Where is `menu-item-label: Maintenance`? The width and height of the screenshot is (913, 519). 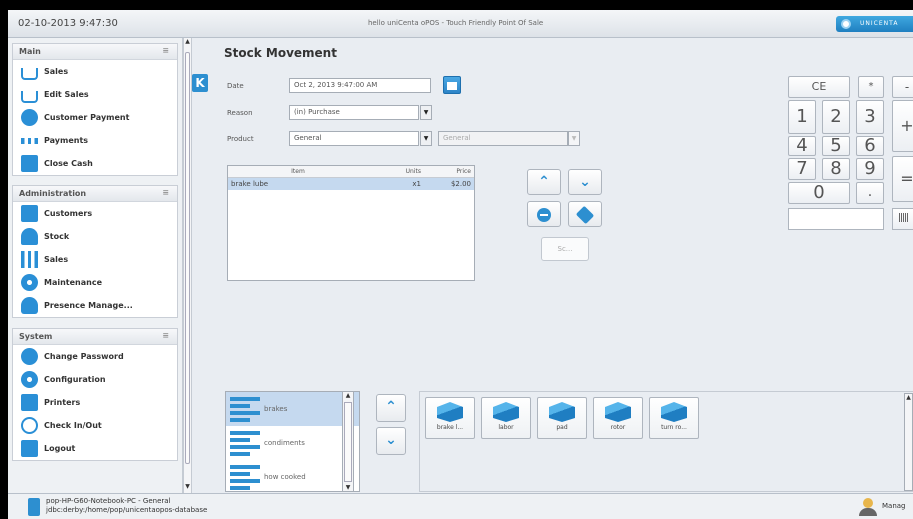
menu-item-label: Maintenance is located at coordinates (73, 282).